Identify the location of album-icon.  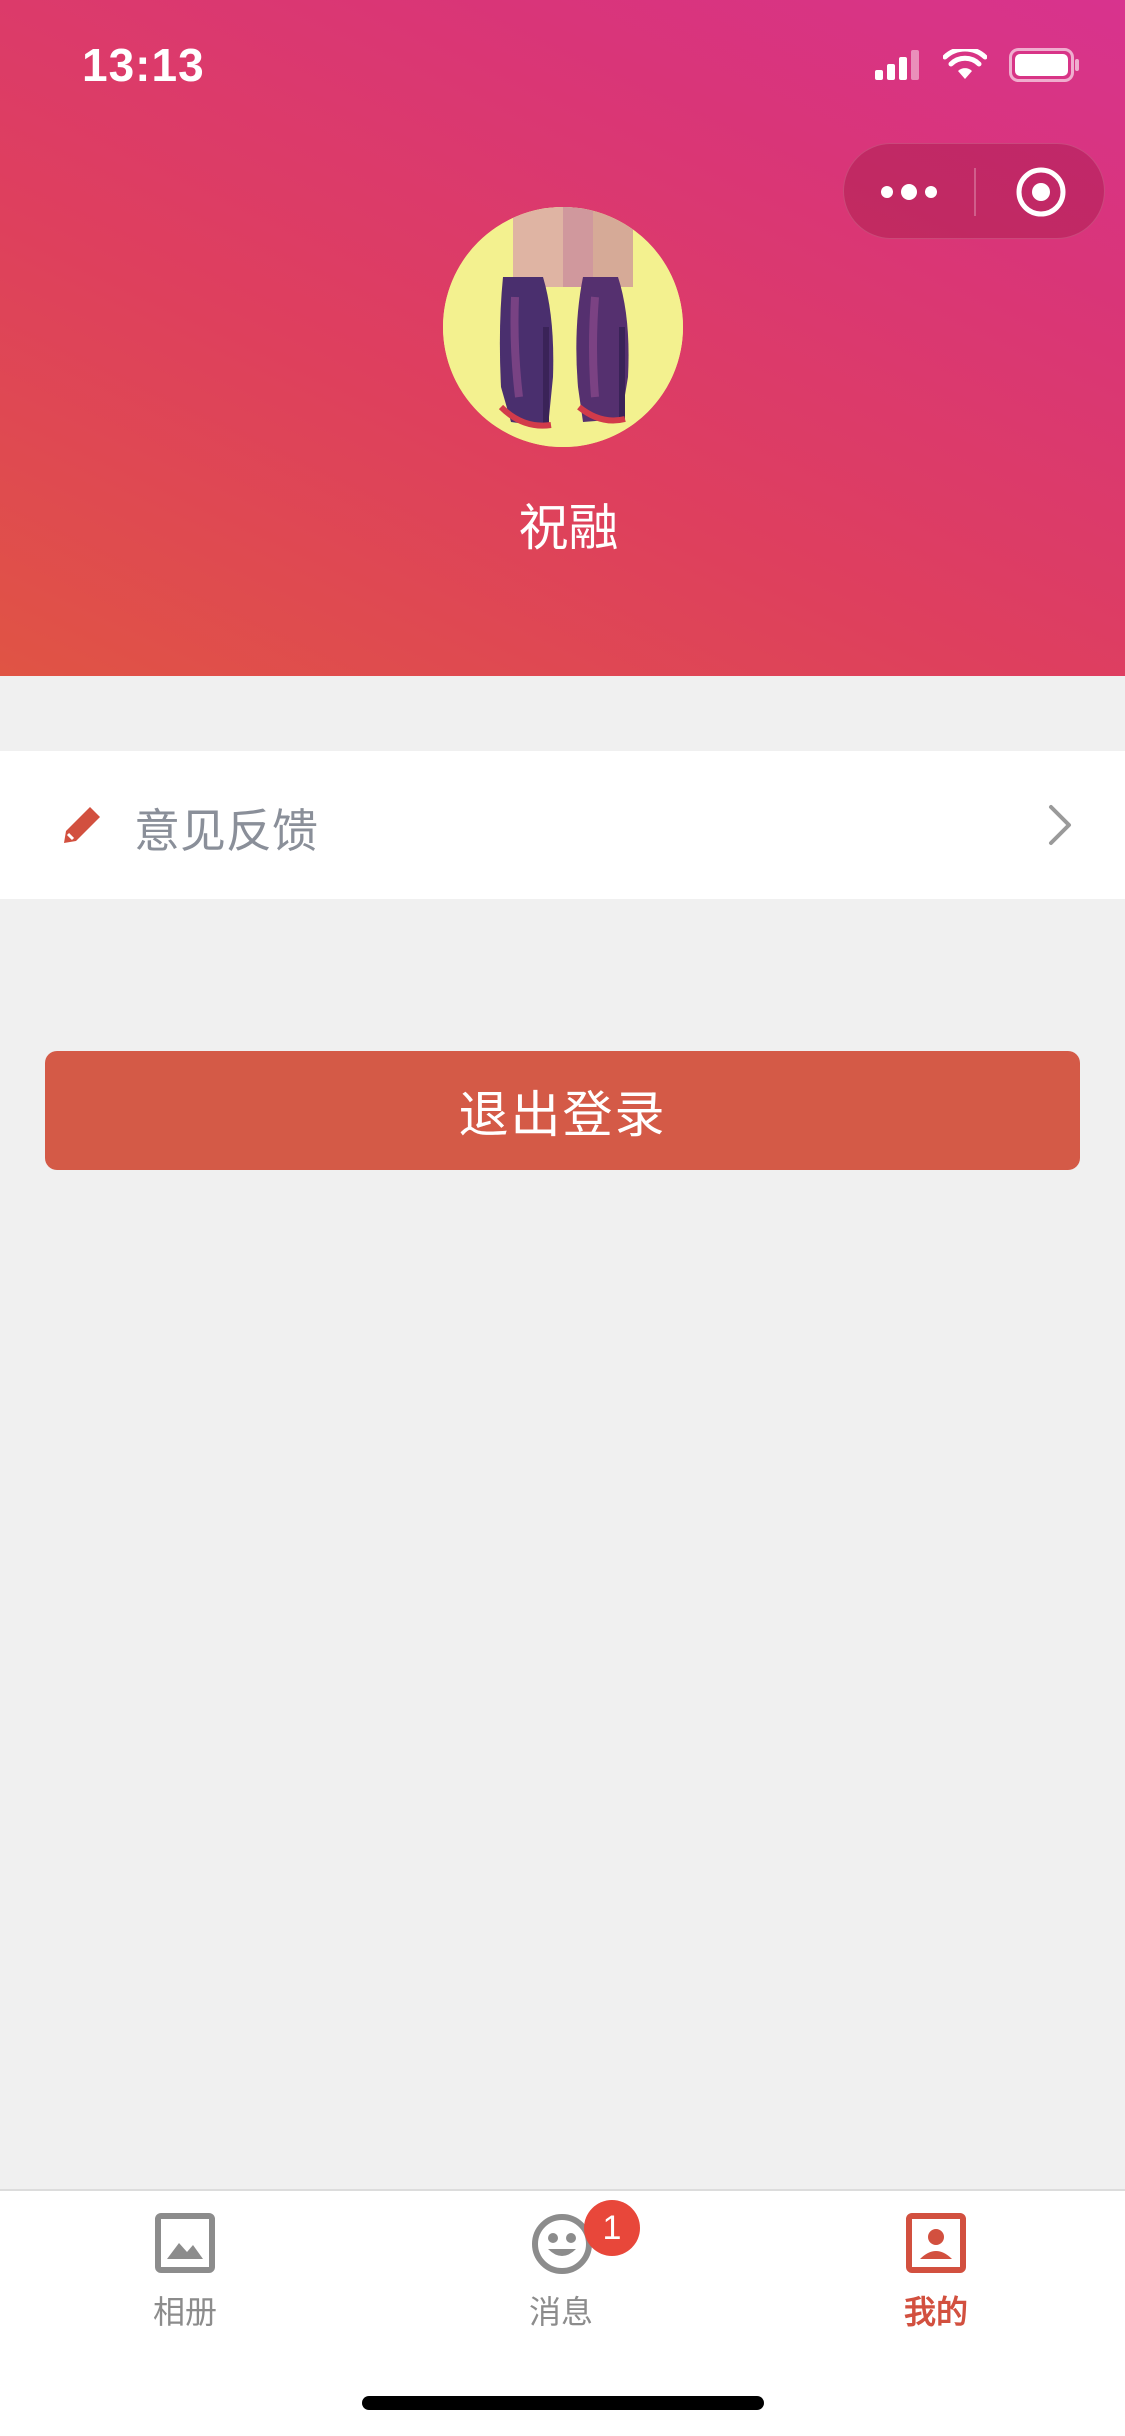
(185, 2243).